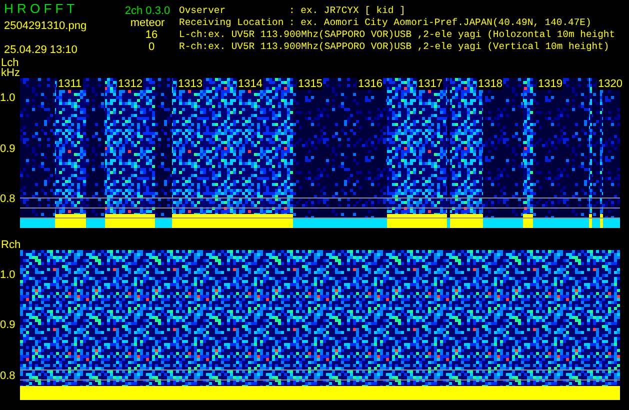 This screenshot has width=629, height=410. I want to click on info-value: : ex. Aomori City Aomori-Pref.JAPAN(40.49N, 140.47E), so click(440, 23).